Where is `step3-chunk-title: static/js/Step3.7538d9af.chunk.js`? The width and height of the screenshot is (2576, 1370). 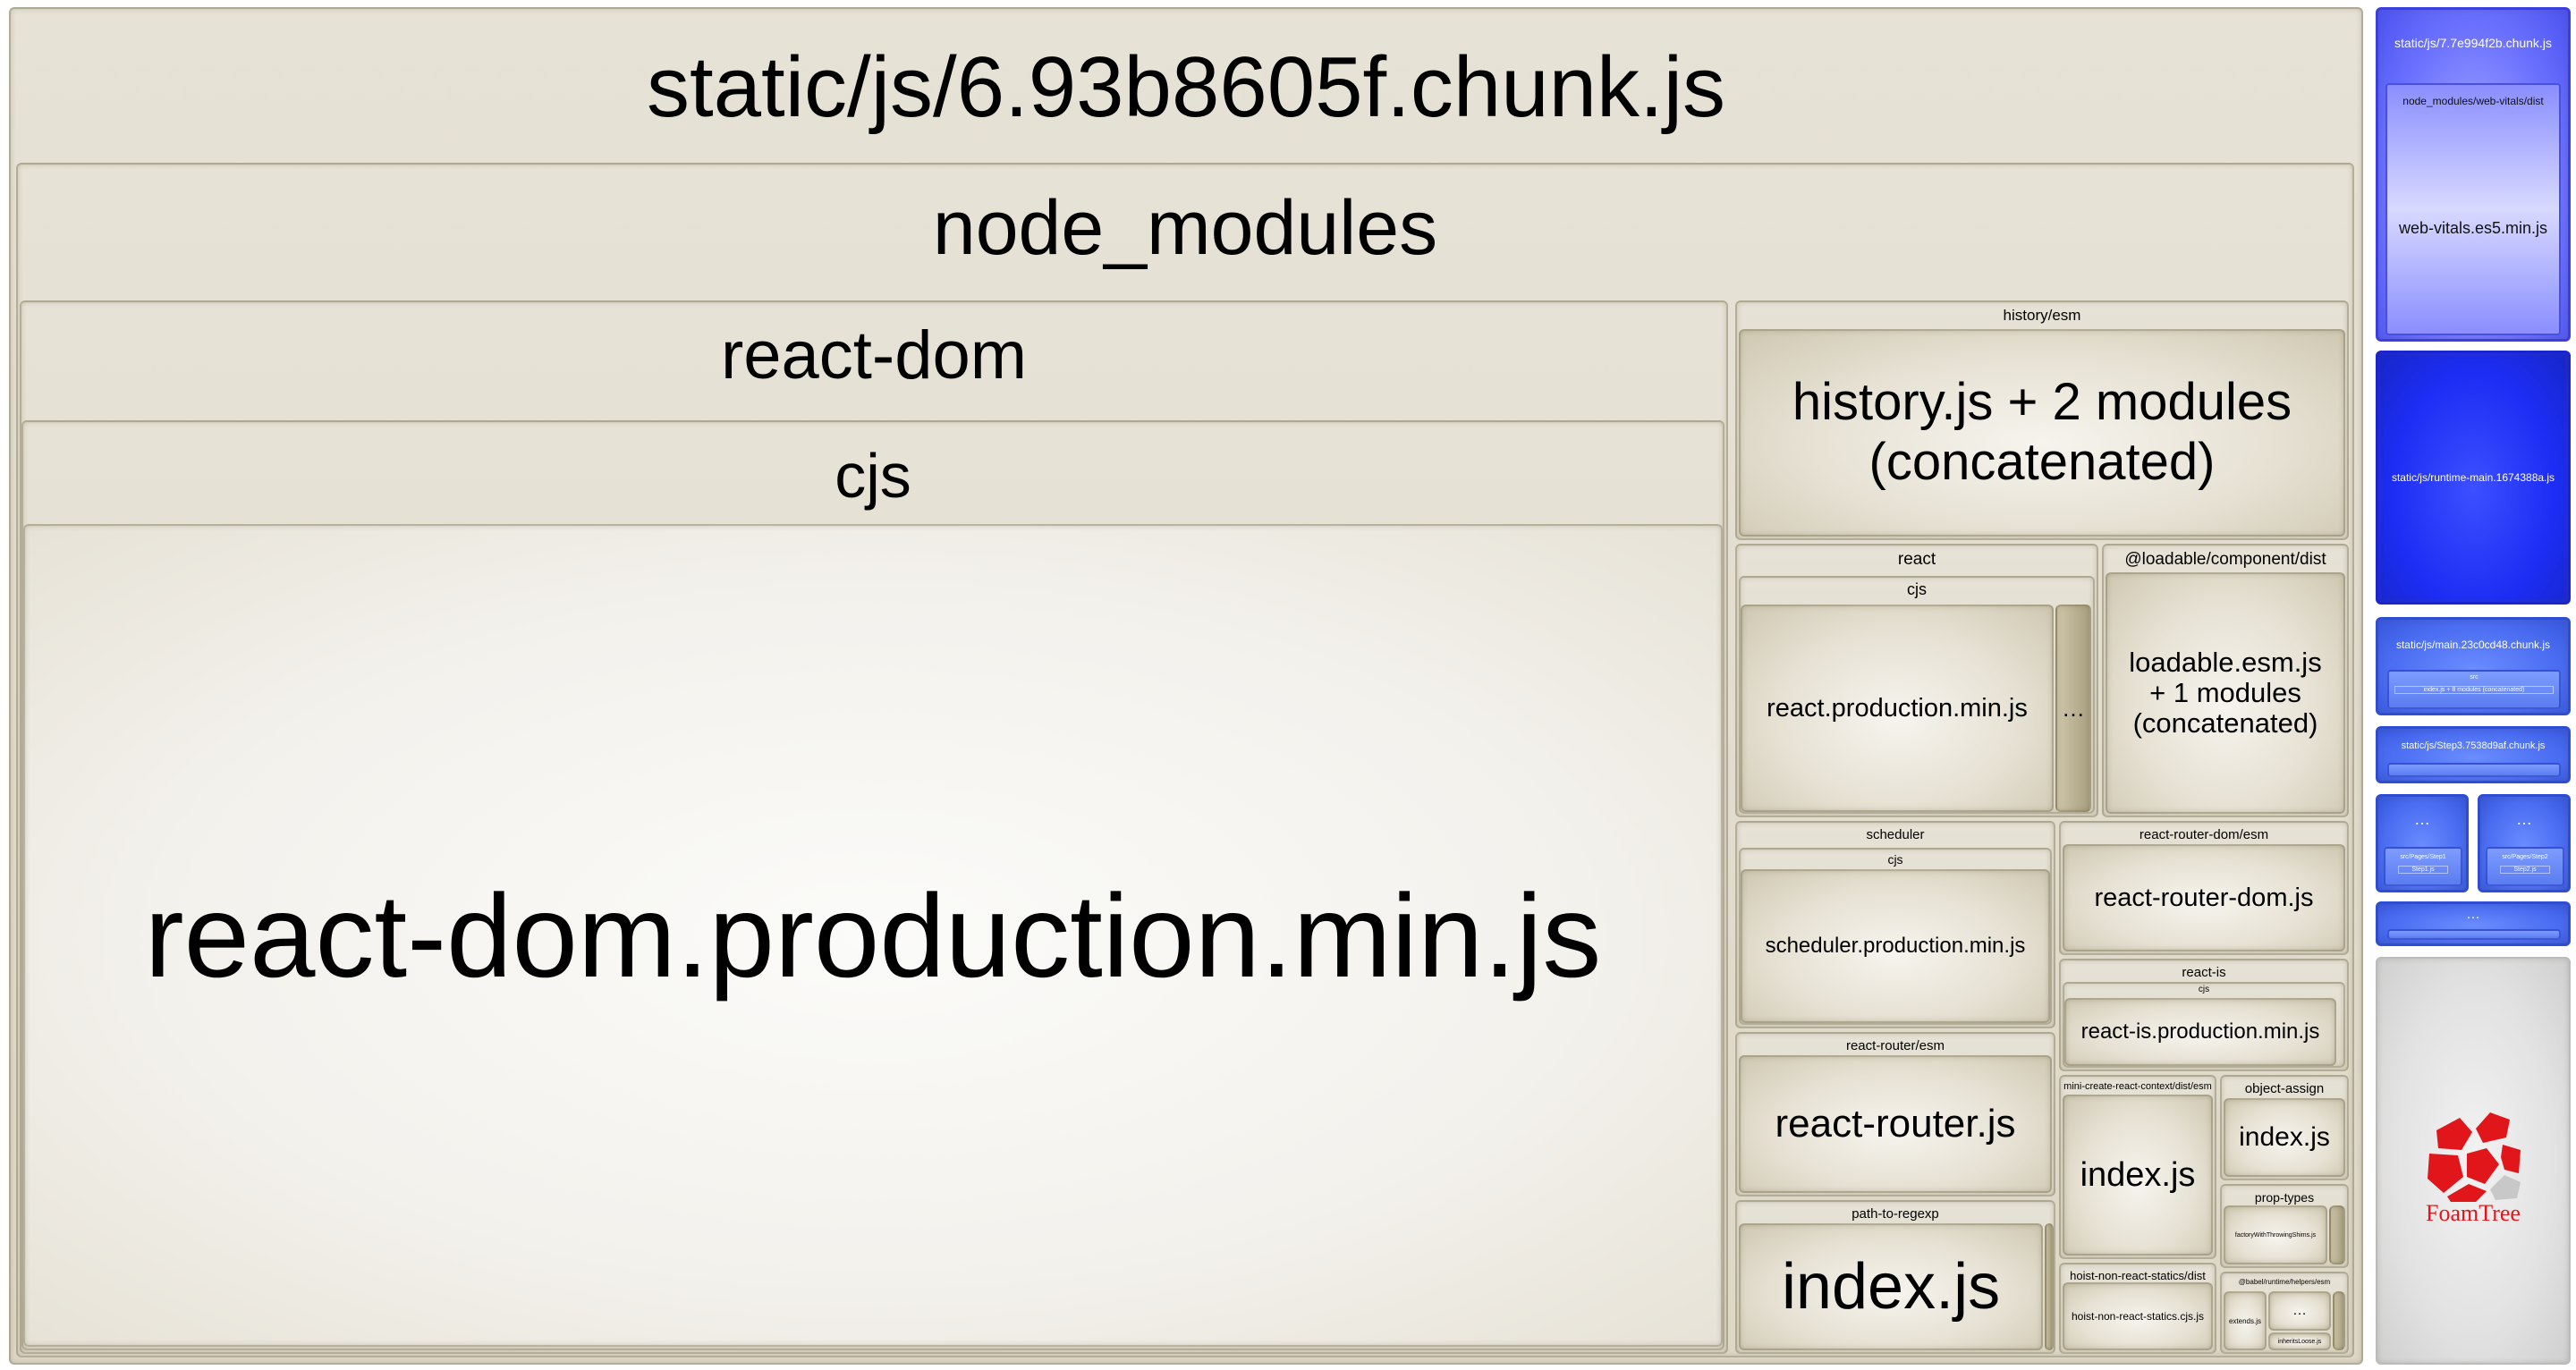
step3-chunk-title: static/js/Step3.7538d9af.chunk.js is located at coordinates (2473, 745).